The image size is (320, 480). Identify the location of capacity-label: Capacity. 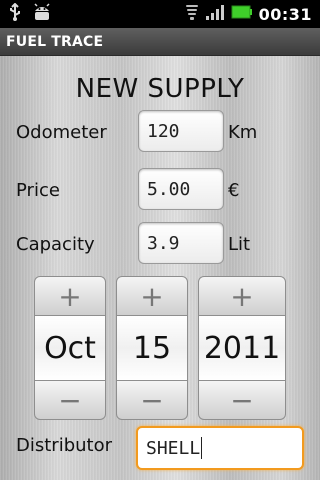
(55, 244).